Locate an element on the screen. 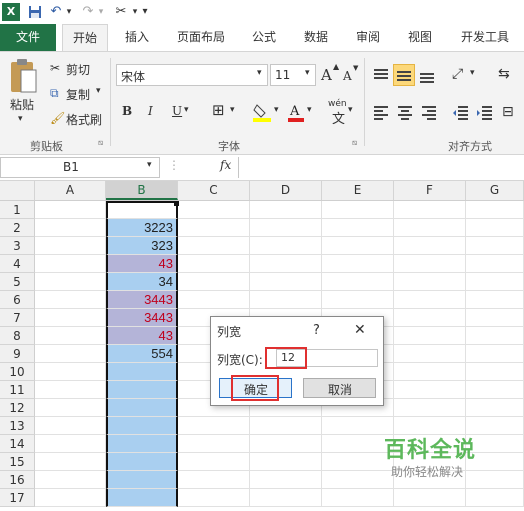 The width and height of the screenshot is (524, 511). tools-icon: ✂ is located at coordinates (121, 12).